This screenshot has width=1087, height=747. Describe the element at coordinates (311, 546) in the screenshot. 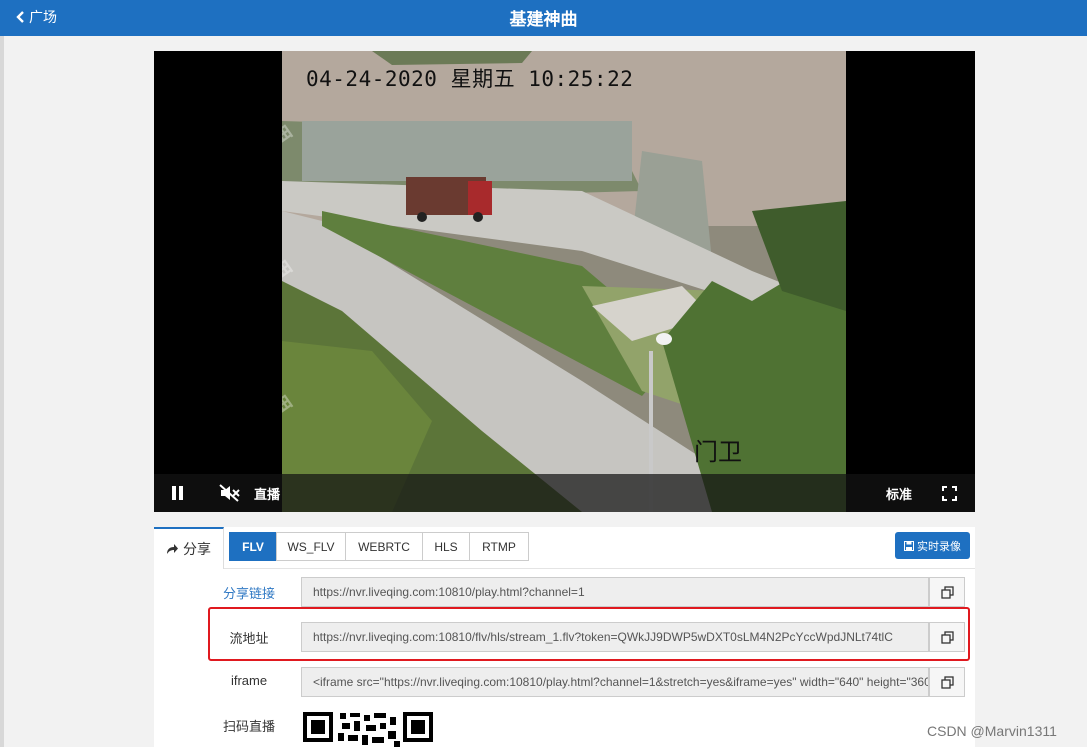

I see `protocol-tab-ws-flv: WS_FLV` at that location.